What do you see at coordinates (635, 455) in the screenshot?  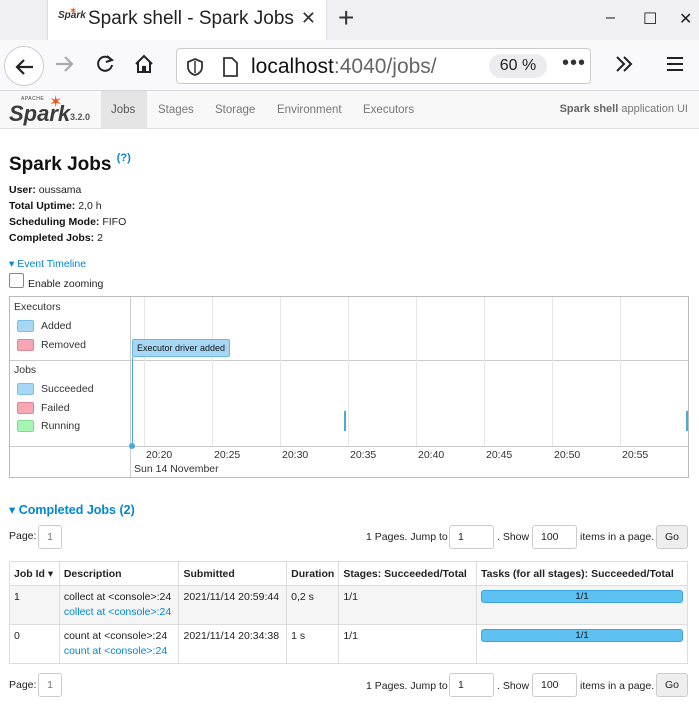 I see `timeline-tick: 20:55` at bounding box center [635, 455].